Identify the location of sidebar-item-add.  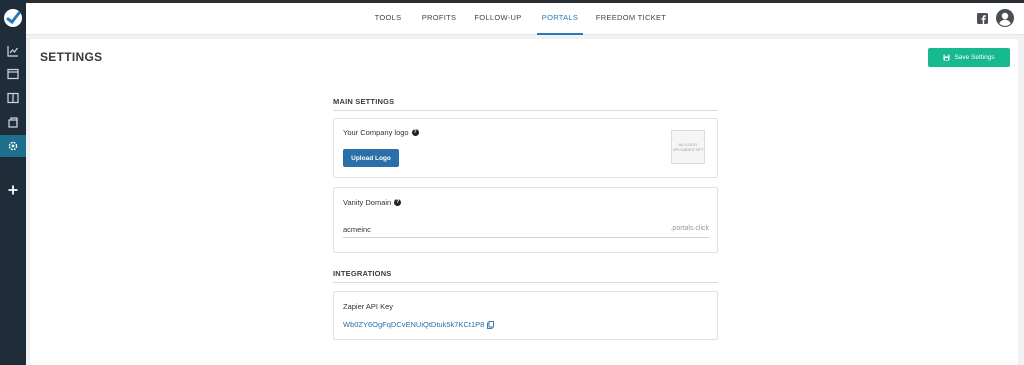
(13, 190).